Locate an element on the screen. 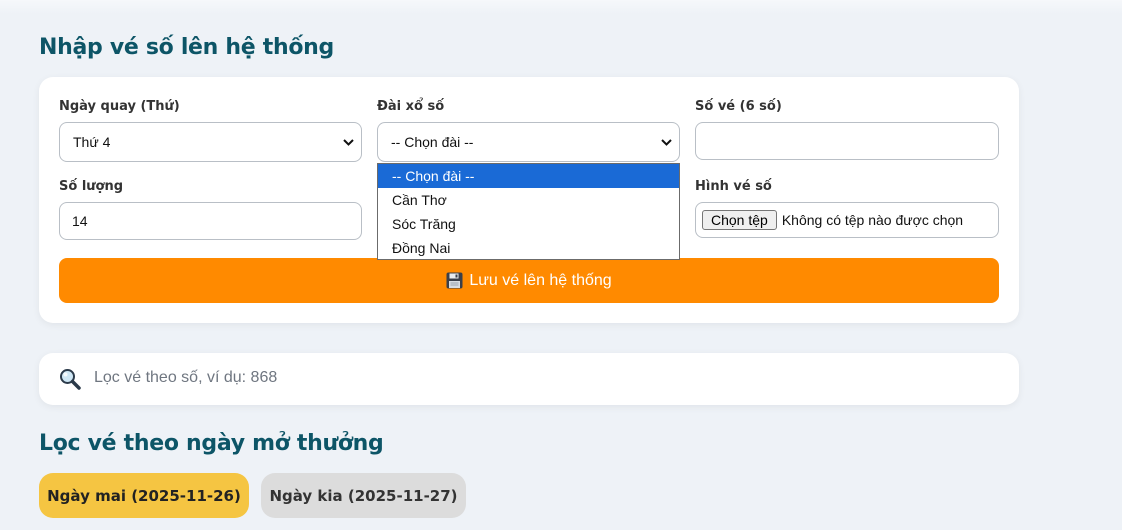 The image size is (1122, 530). ticket-image-file-input: Chọn tệp Không có tệp nào được chọn is located at coordinates (847, 220).